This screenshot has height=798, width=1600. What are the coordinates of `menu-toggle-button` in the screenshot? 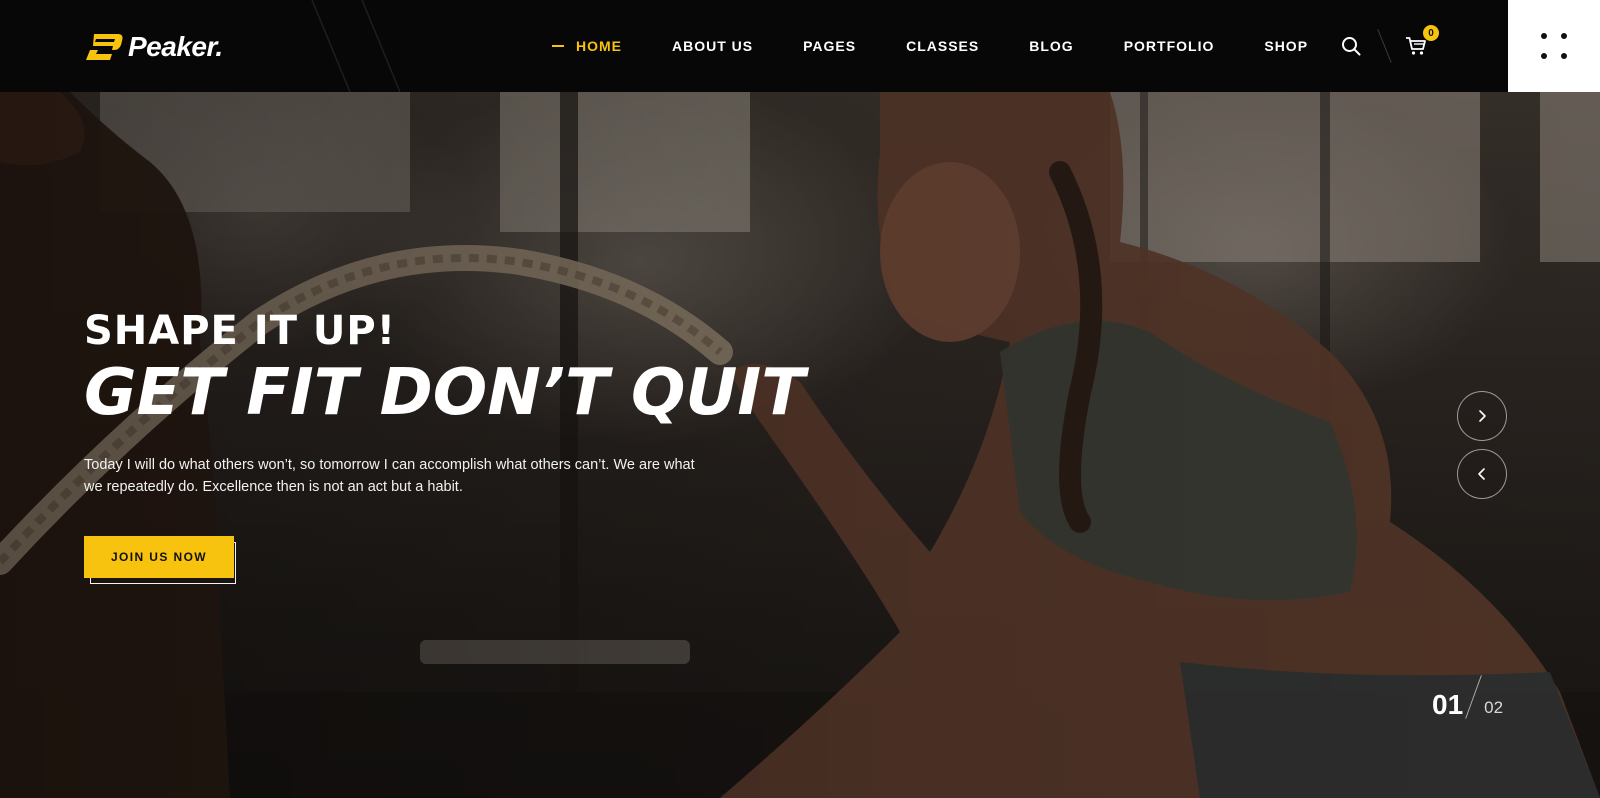 It's located at (1554, 46).